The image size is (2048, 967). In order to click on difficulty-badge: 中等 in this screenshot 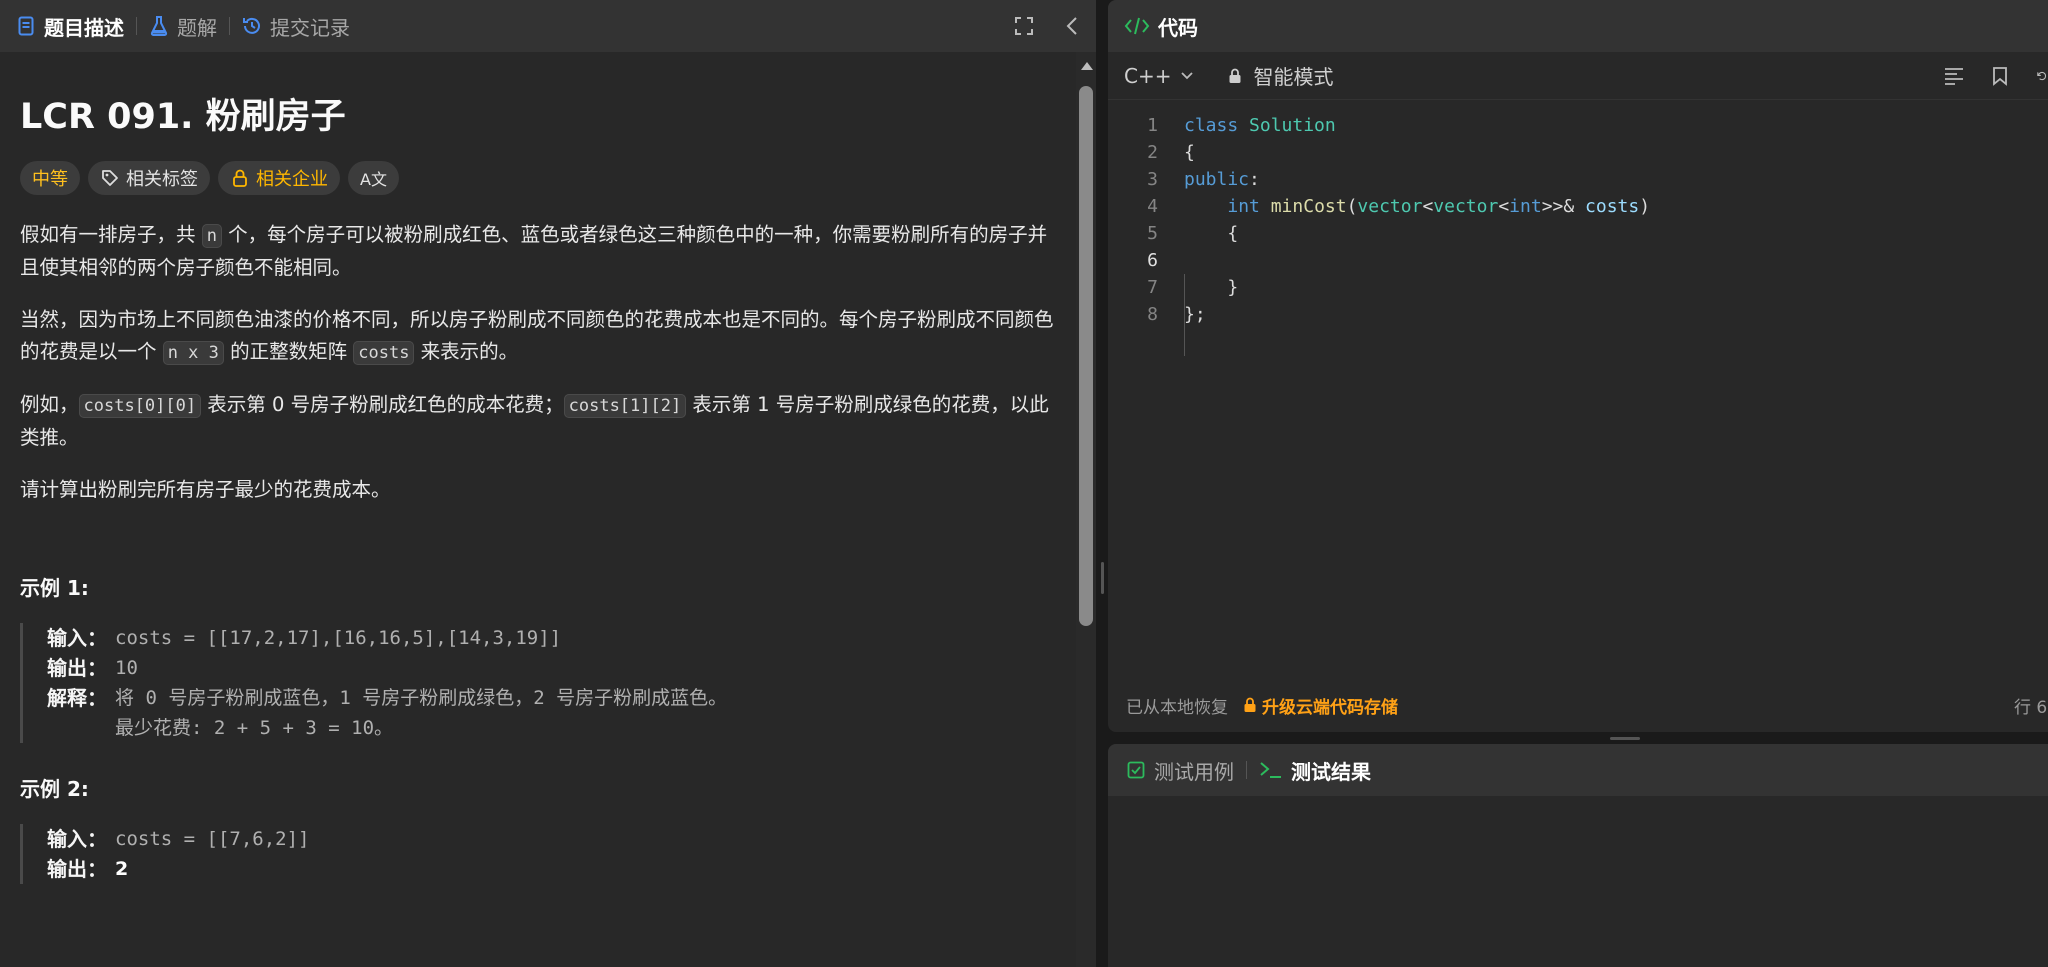, I will do `click(50, 178)`.